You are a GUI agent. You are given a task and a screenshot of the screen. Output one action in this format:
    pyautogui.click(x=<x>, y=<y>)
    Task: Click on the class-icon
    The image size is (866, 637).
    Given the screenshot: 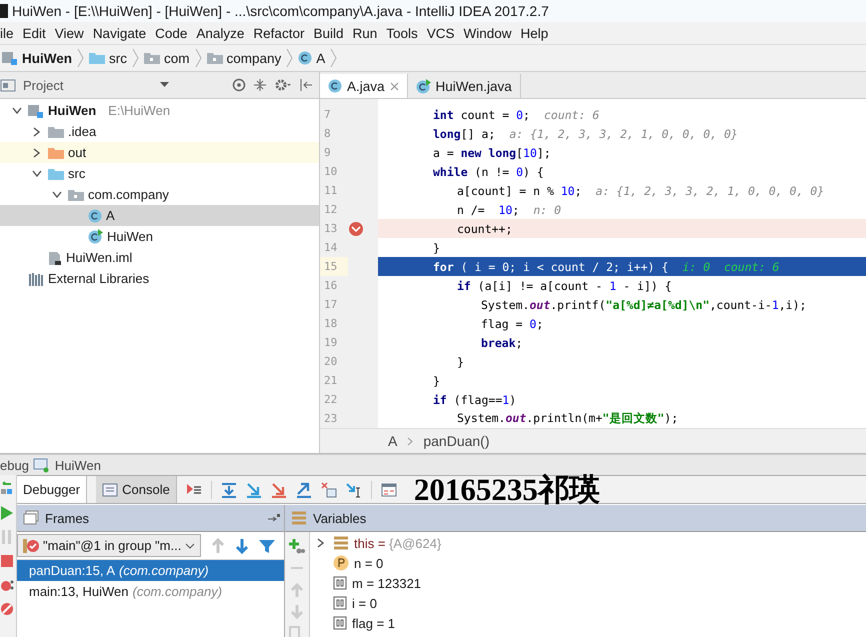 What is the action you would take?
    pyautogui.click(x=335, y=86)
    